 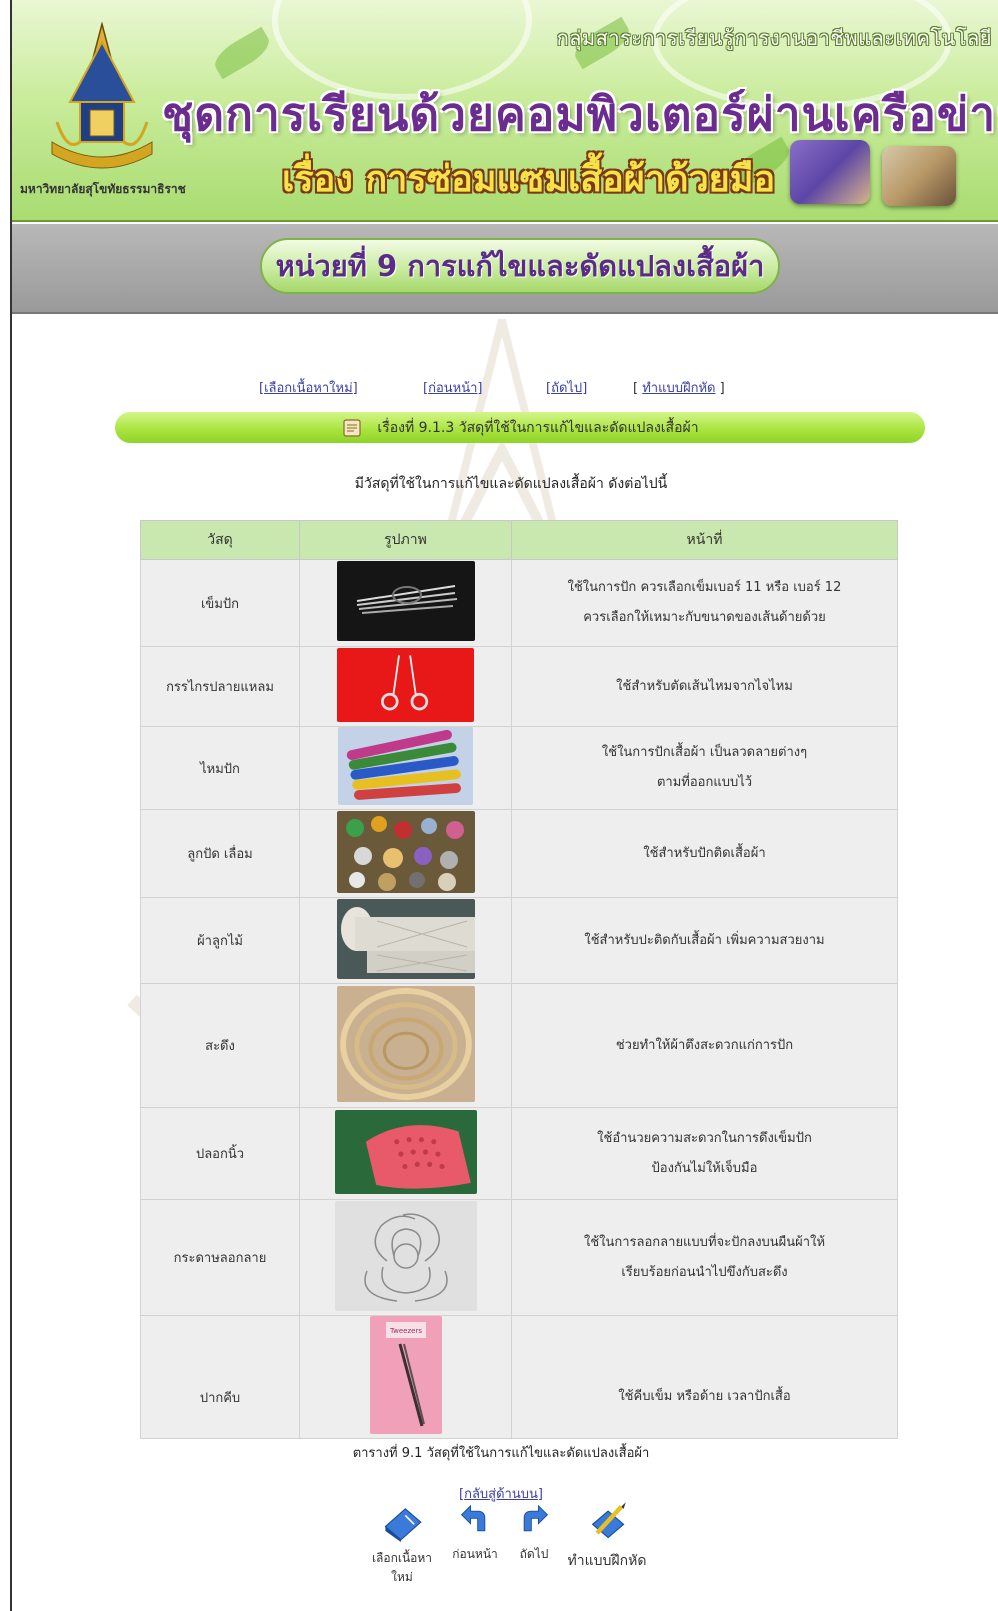 I want to click on column-header-function: หน้าที่, so click(x=704, y=540).